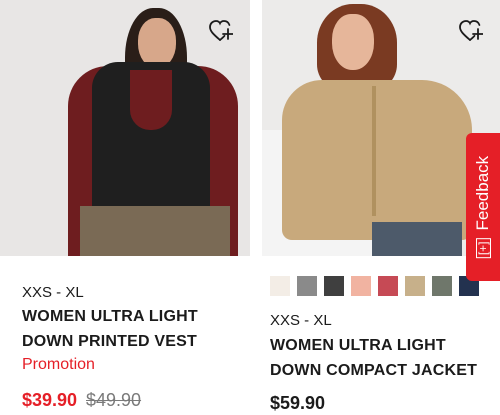  Describe the element at coordinates (377, 160) in the screenshot. I see `product-jacket` at that location.